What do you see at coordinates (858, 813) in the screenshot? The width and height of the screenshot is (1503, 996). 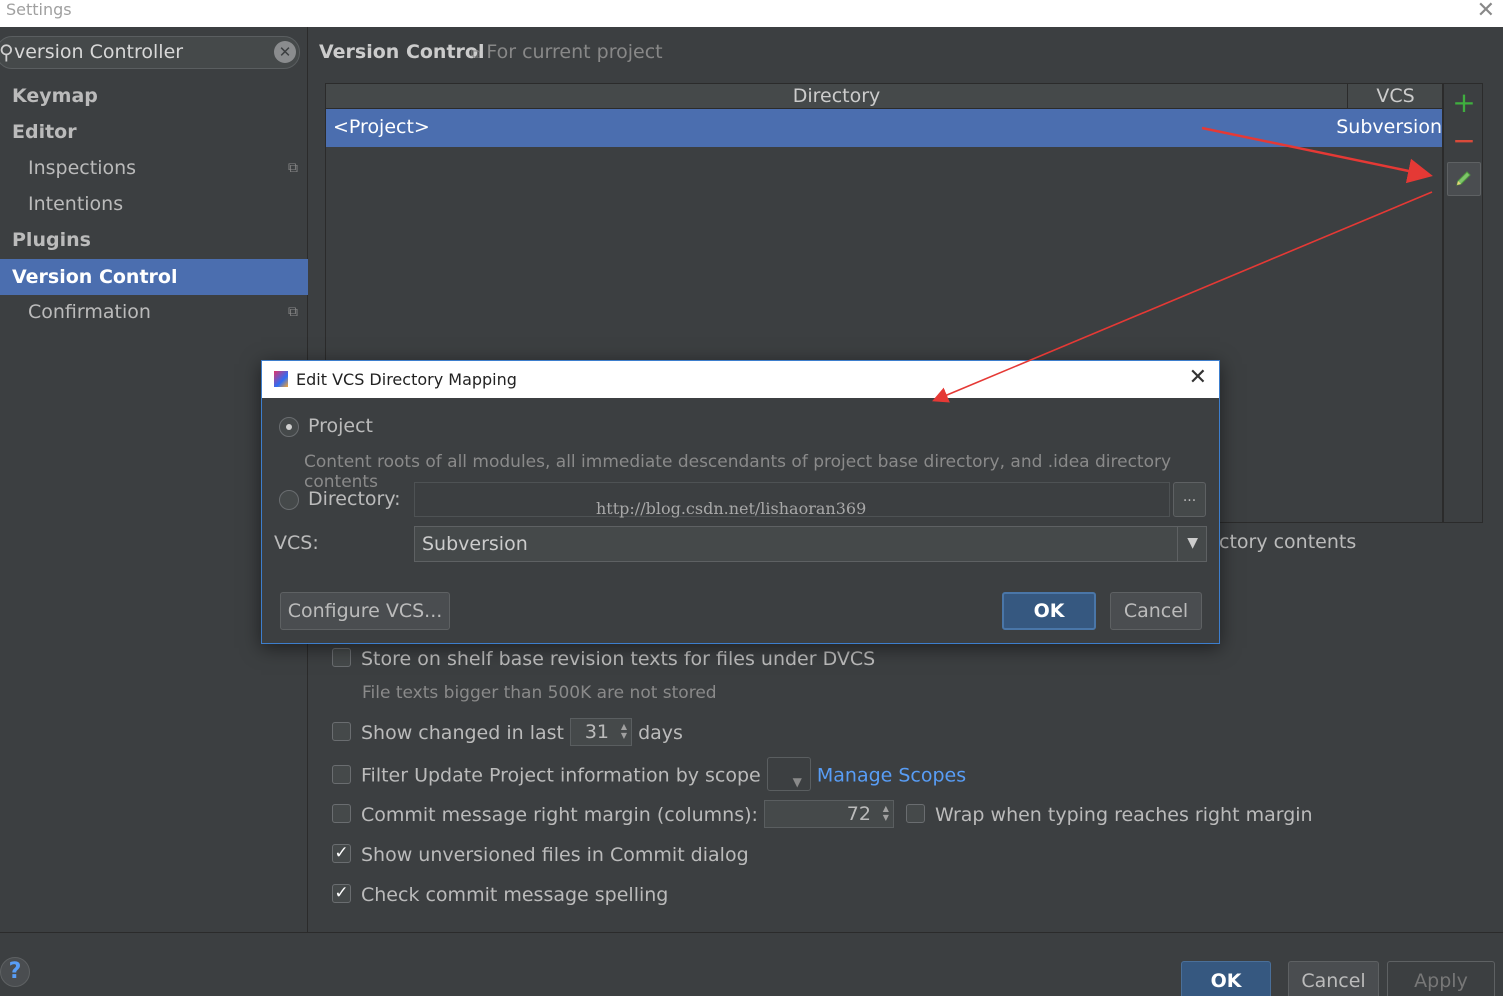 I see `stepper-value: 72` at bounding box center [858, 813].